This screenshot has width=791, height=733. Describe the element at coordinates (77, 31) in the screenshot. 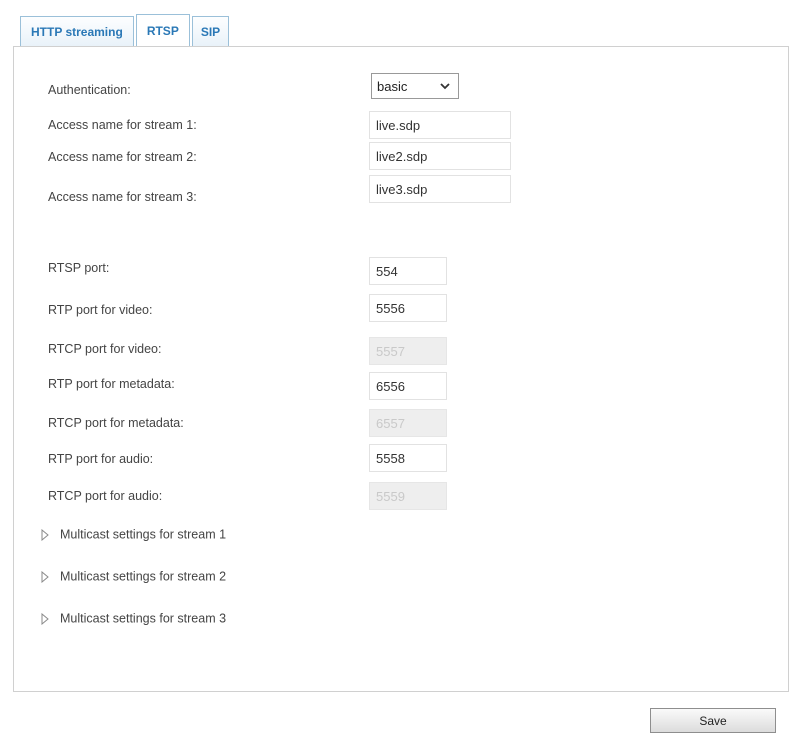

I see `tab-http-streaming: HTTP streaming` at that location.